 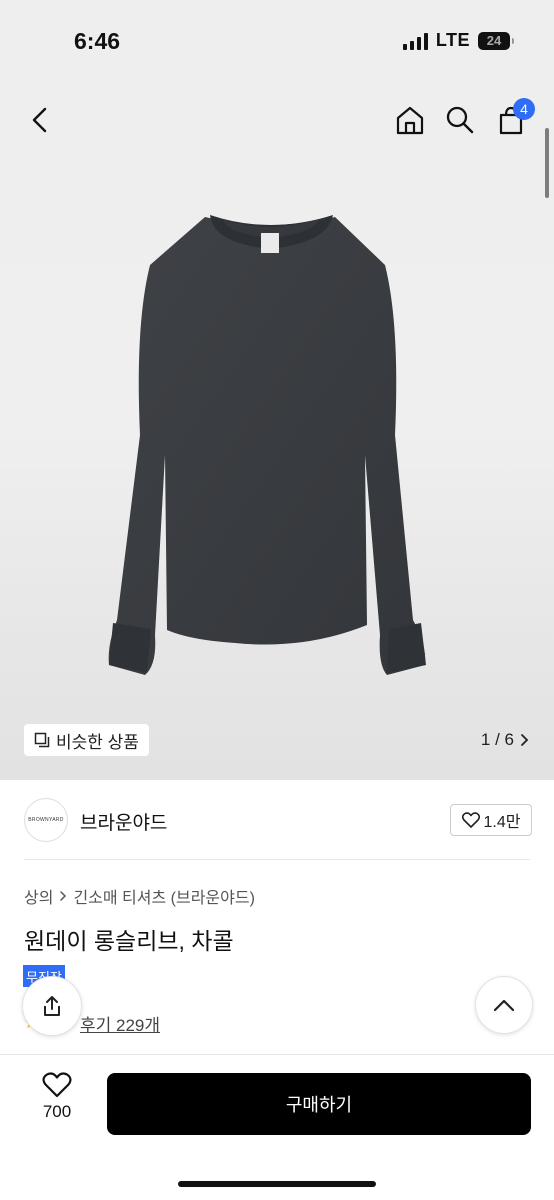 I want to click on brand-like-button: 1.4만, so click(x=491, y=820).